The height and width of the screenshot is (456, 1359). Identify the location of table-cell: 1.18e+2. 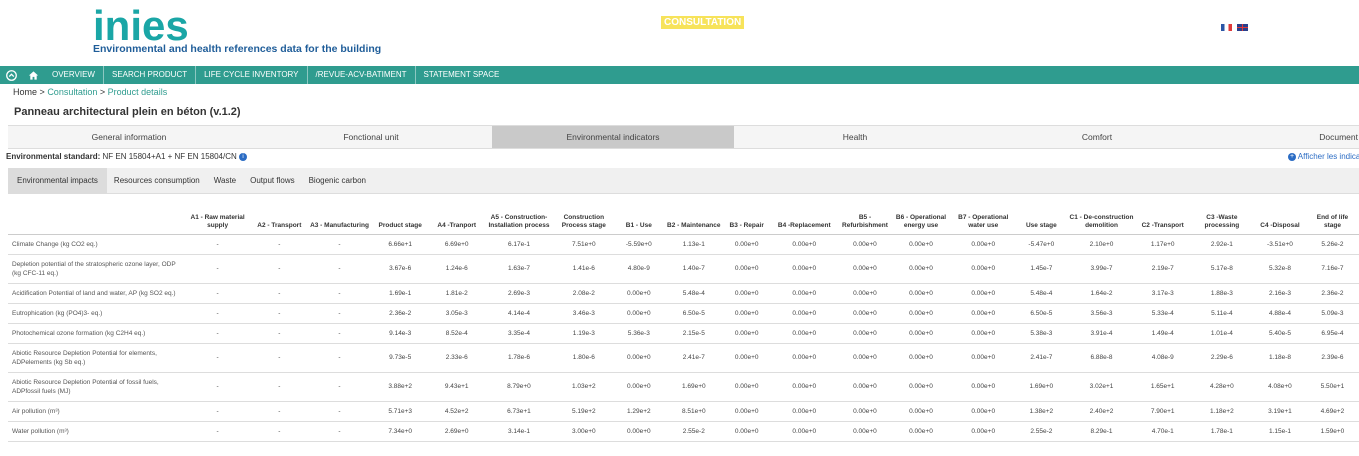
(1222, 411).